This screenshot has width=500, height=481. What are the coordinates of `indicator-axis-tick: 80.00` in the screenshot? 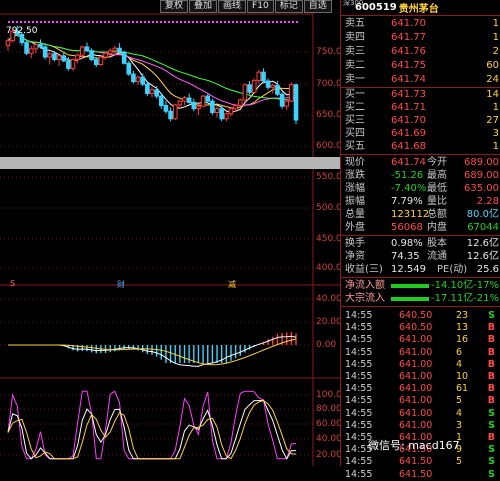 It's located at (329, 409).